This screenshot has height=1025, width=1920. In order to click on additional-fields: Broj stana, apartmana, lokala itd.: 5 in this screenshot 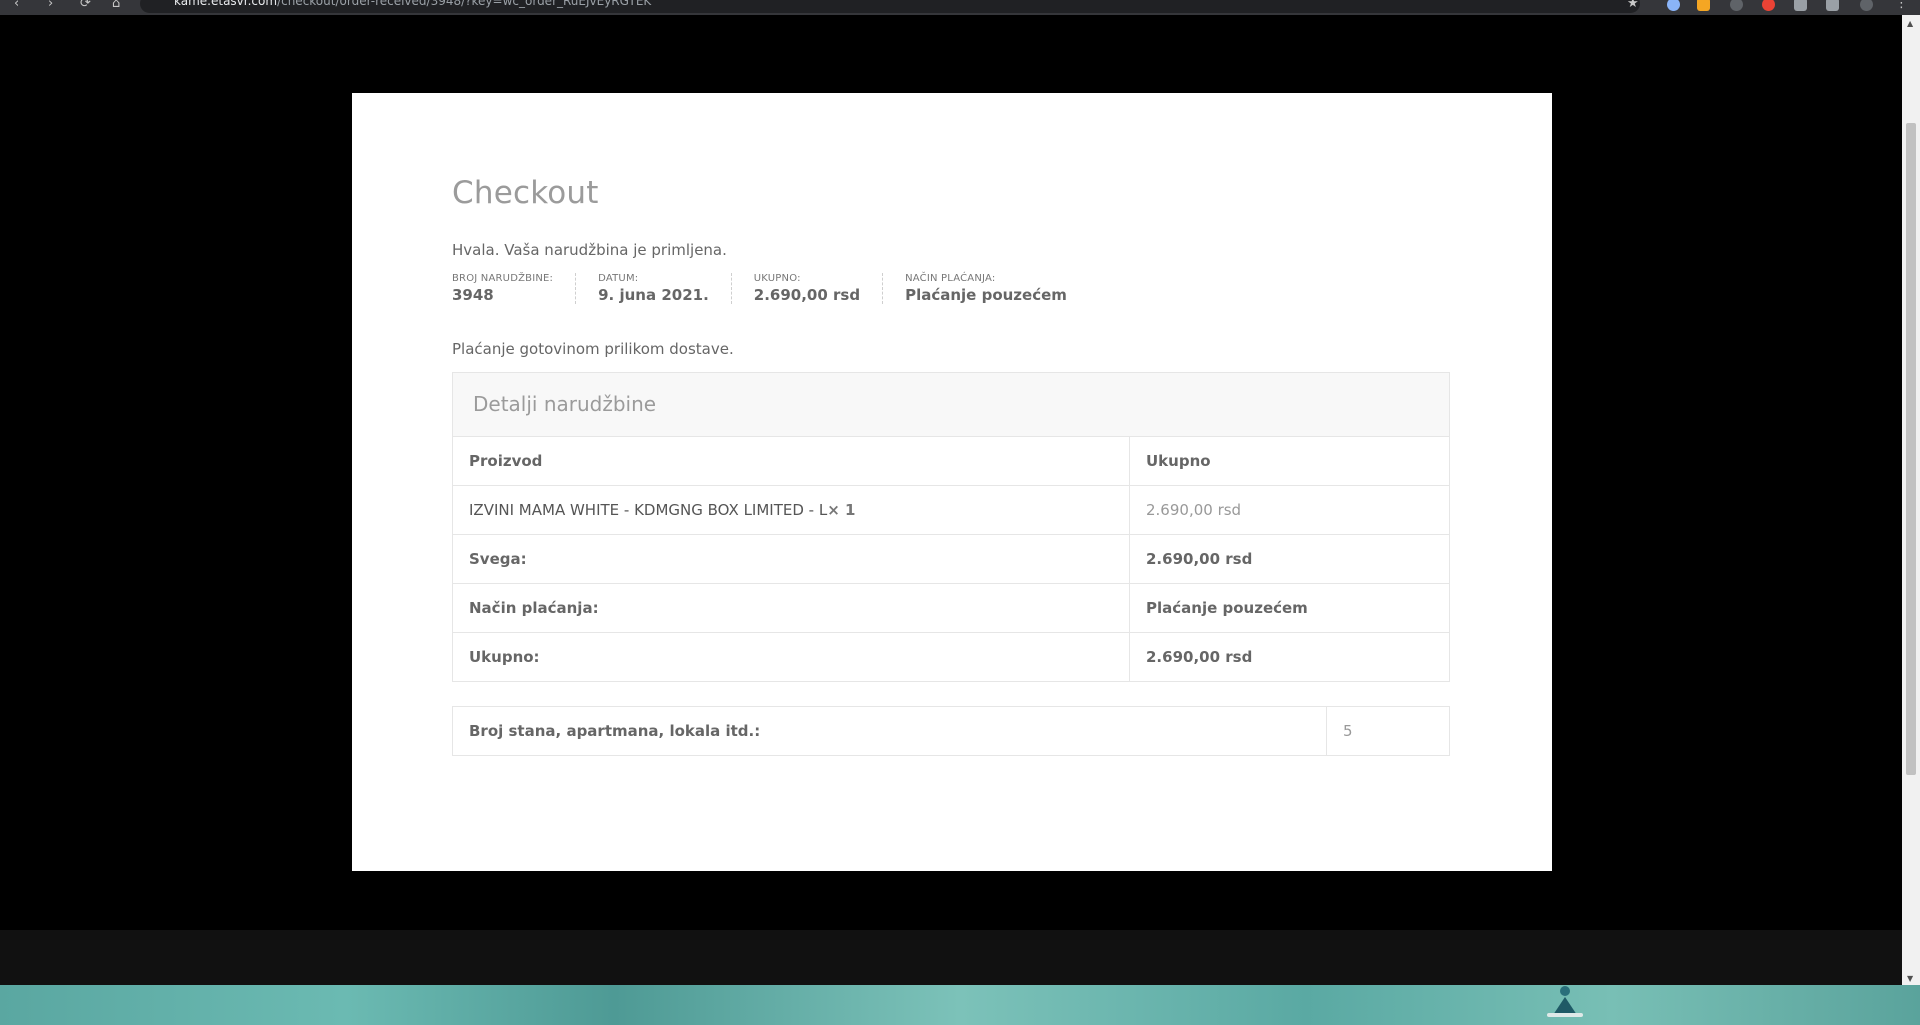, I will do `click(951, 731)`.